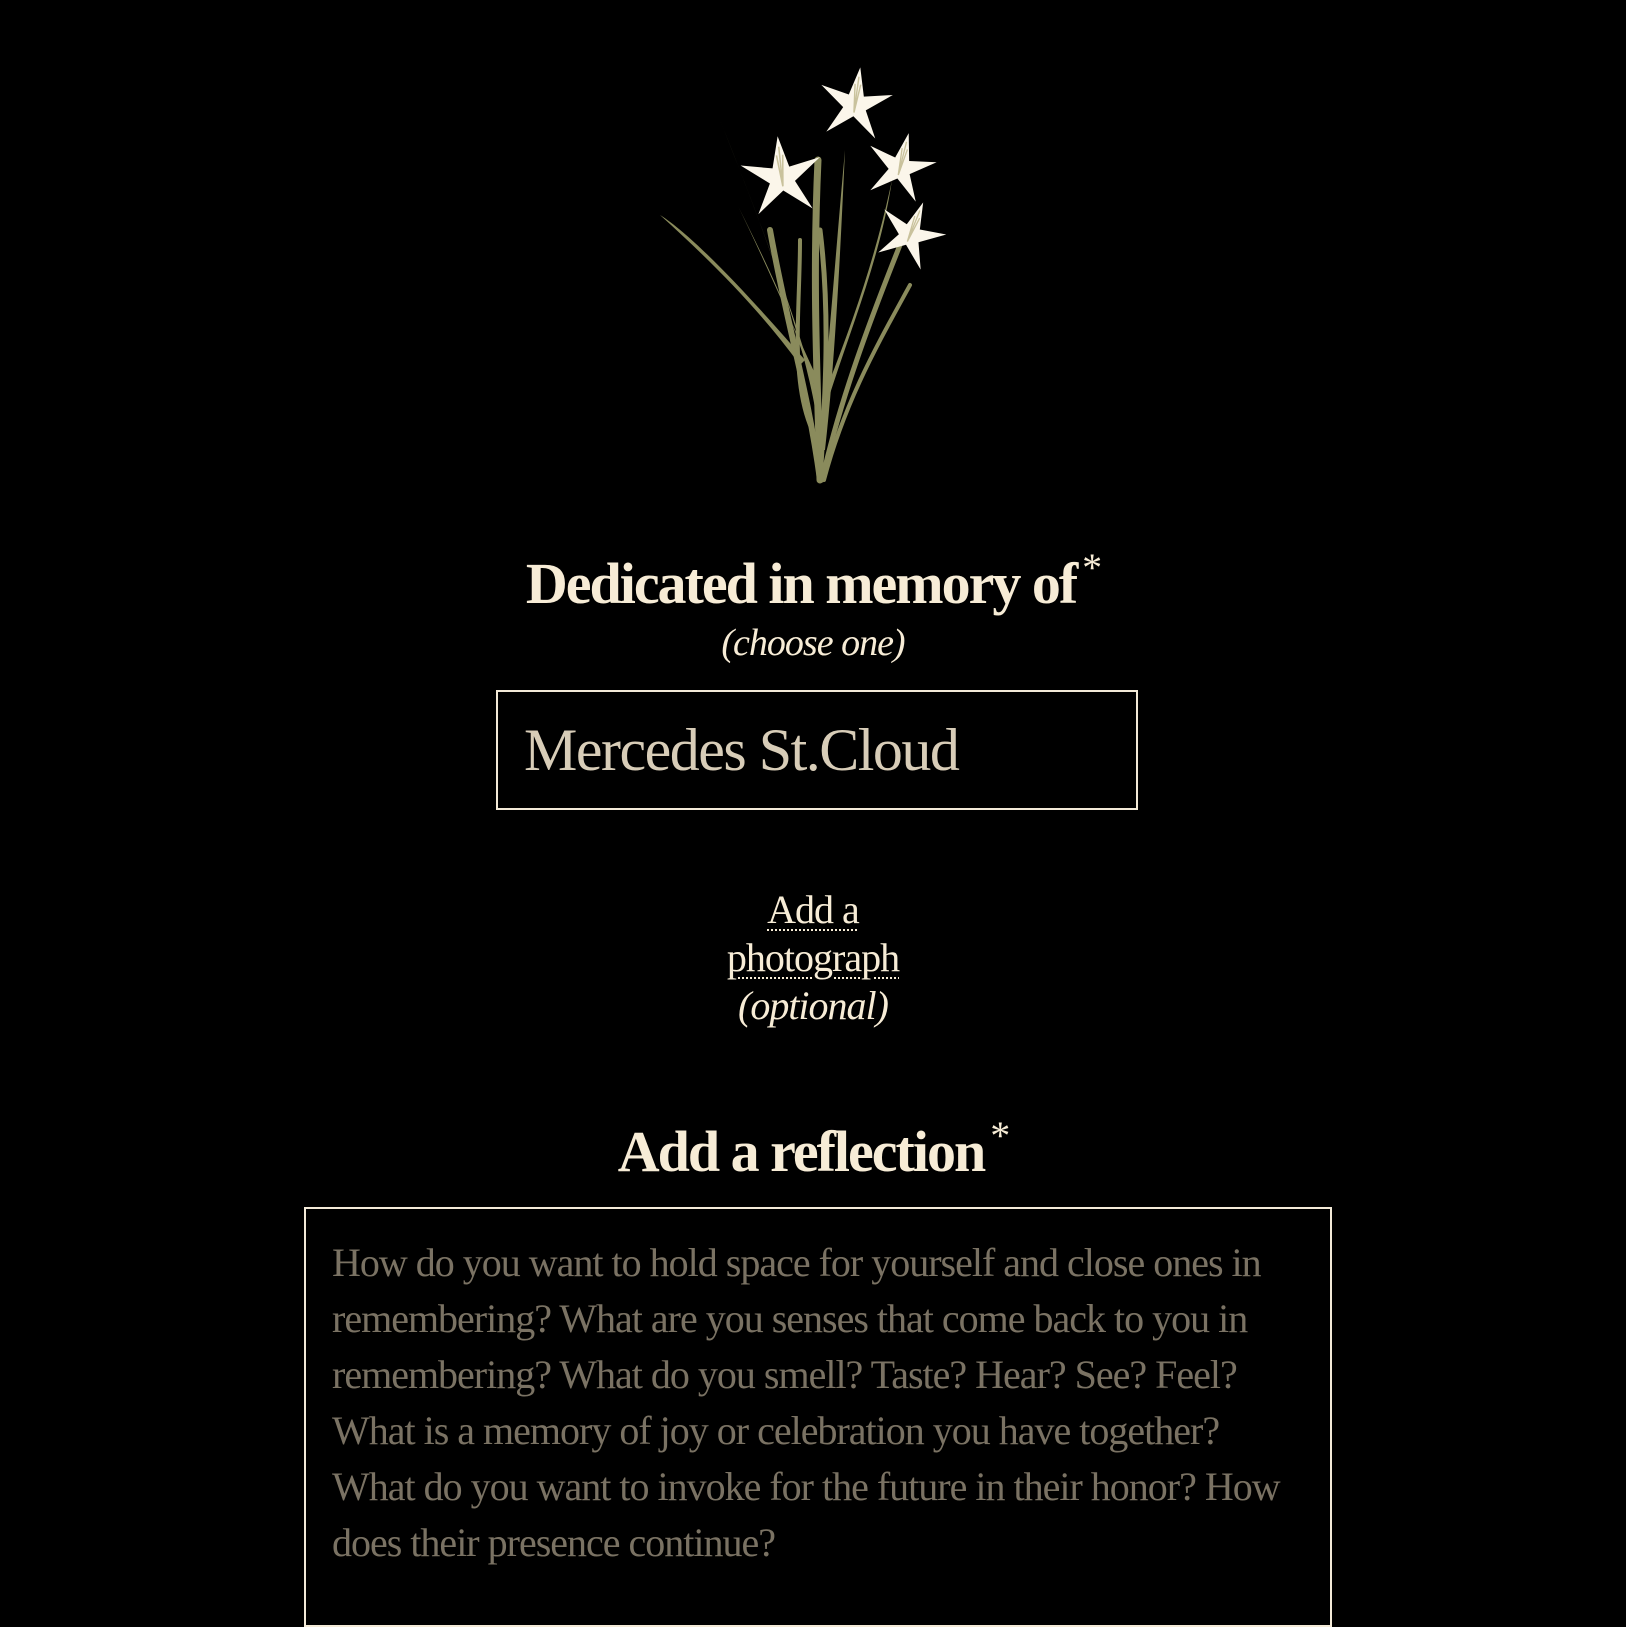 This screenshot has width=1626, height=1627. What do you see at coordinates (801, 583) in the screenshot?
I see `dedication-heading-text: Dedicated in memory of` at bounding box center [801, 583].